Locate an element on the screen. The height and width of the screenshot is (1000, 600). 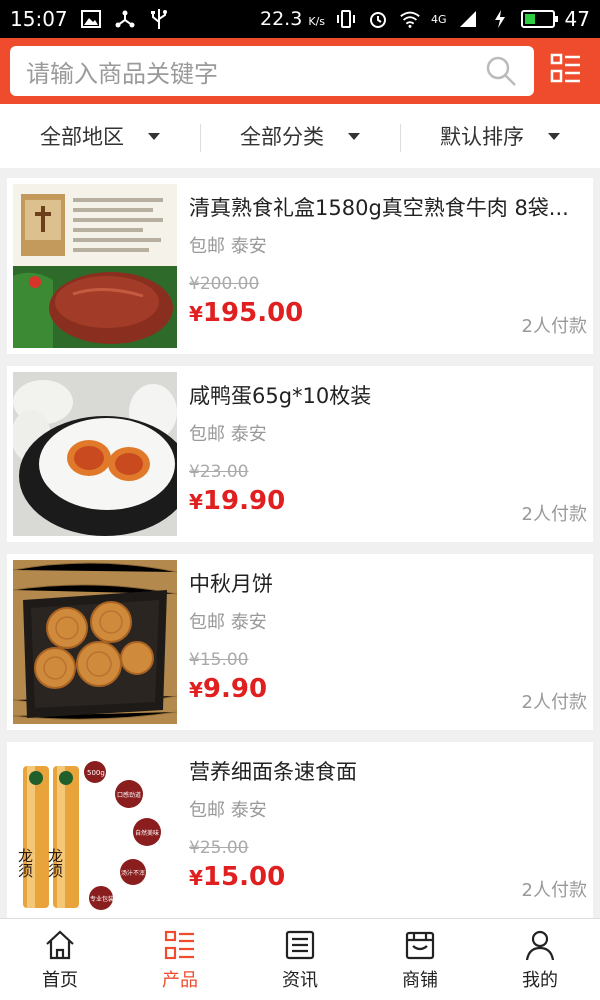
image-icon is located at coordinates (91, 19).